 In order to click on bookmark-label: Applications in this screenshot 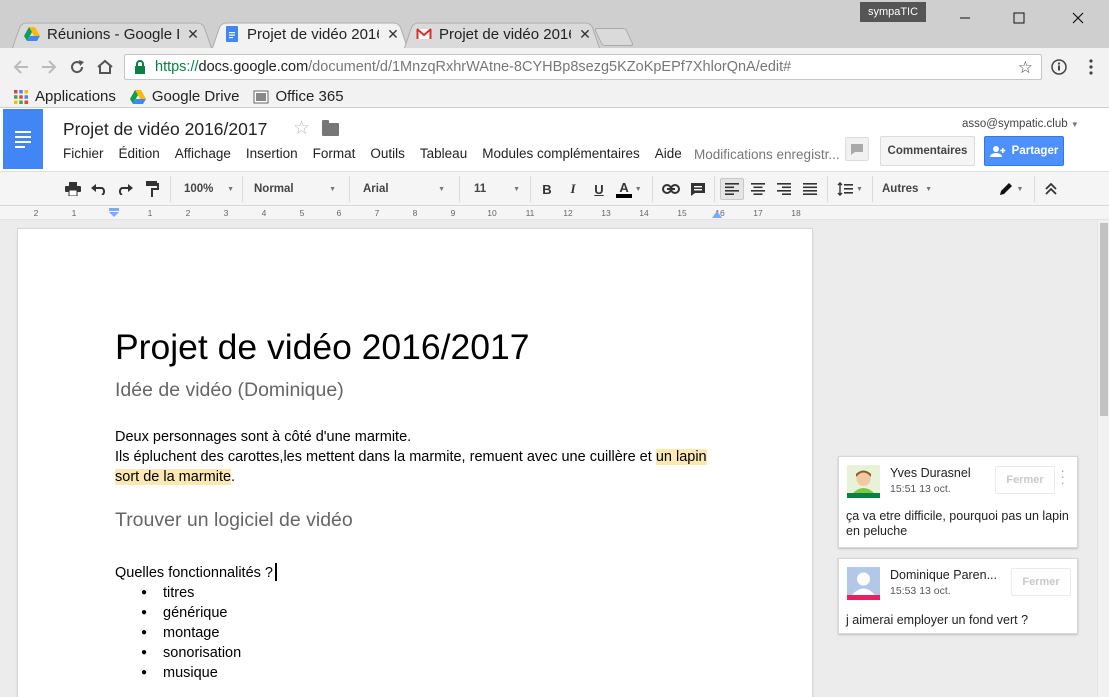, I will do `click(75, 96)`.